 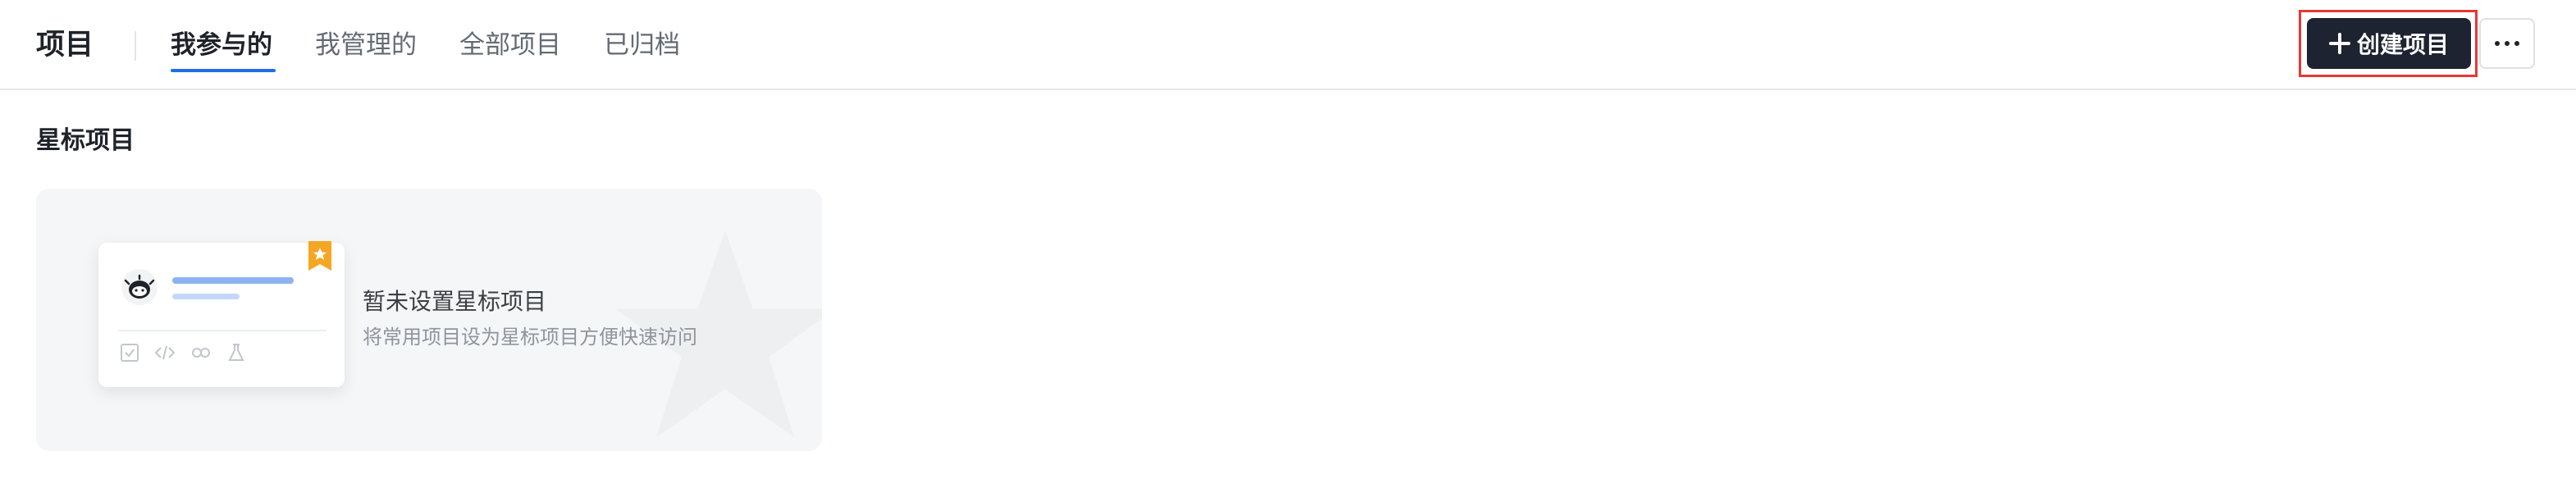 I want to click on starred-section-title: 星标项目, so click(x=85, y=140).